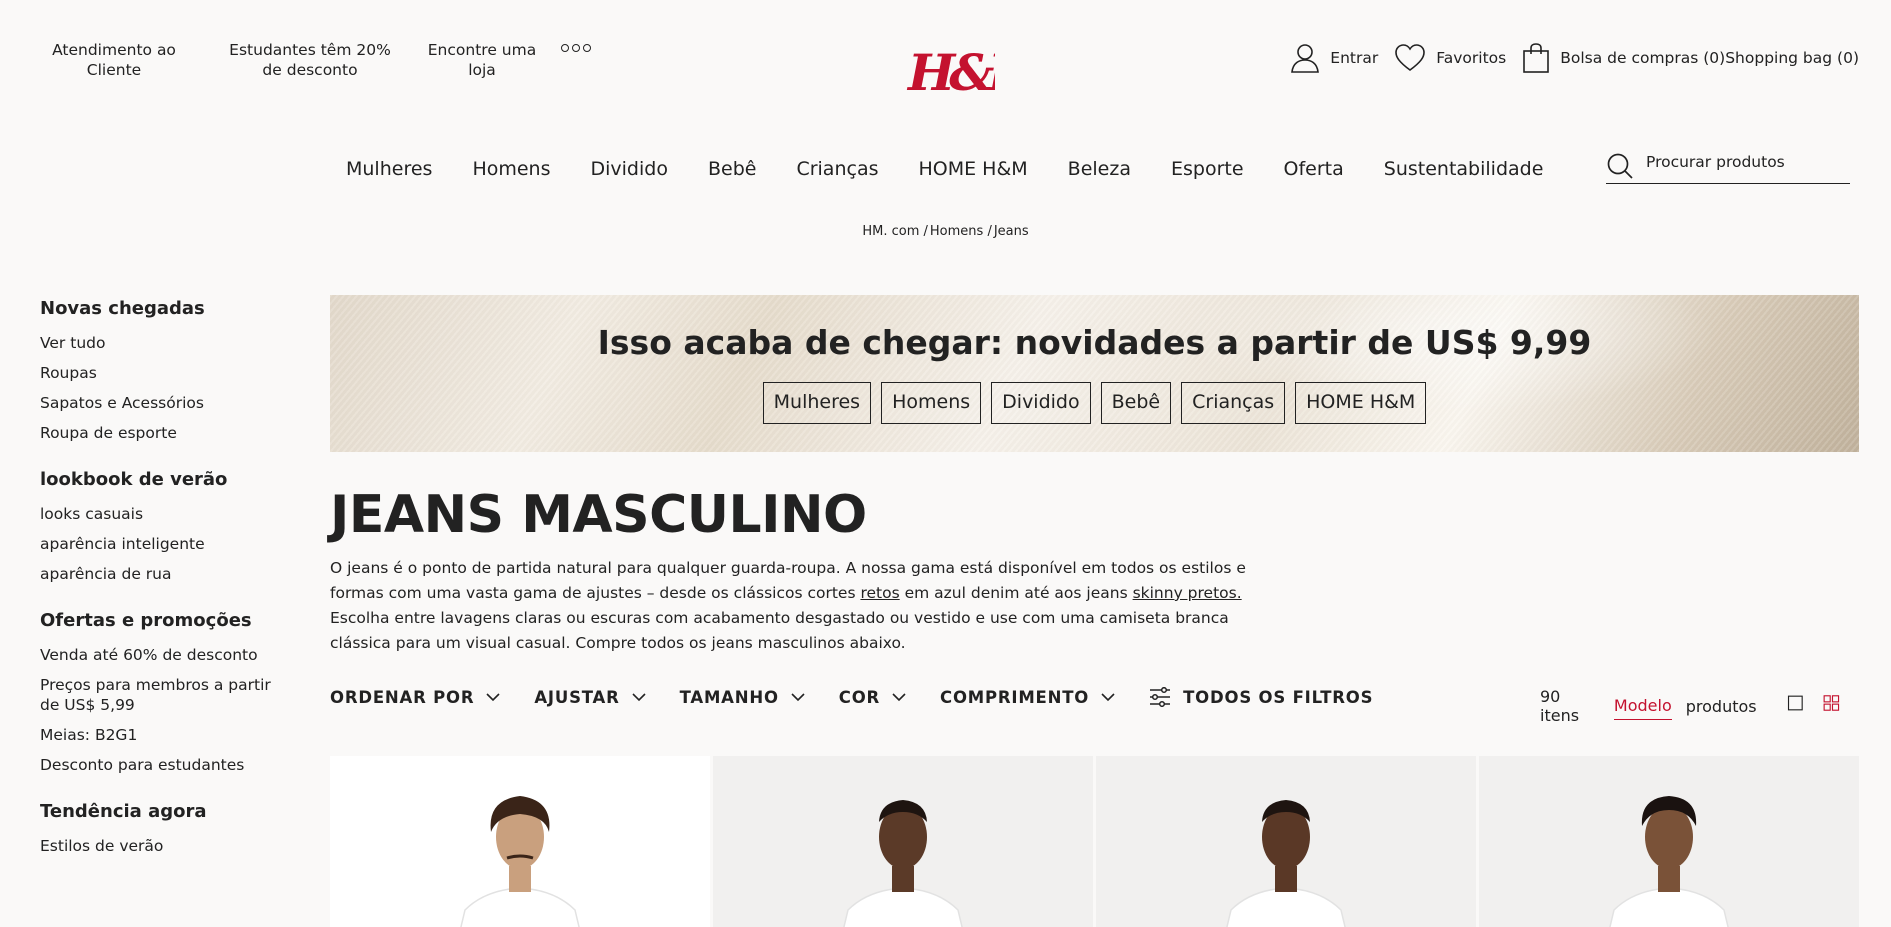  Describe the element at coordinates (1464, 169) in the screenshot. I see `nav-sustainability: Sustentabilidade` at that location.